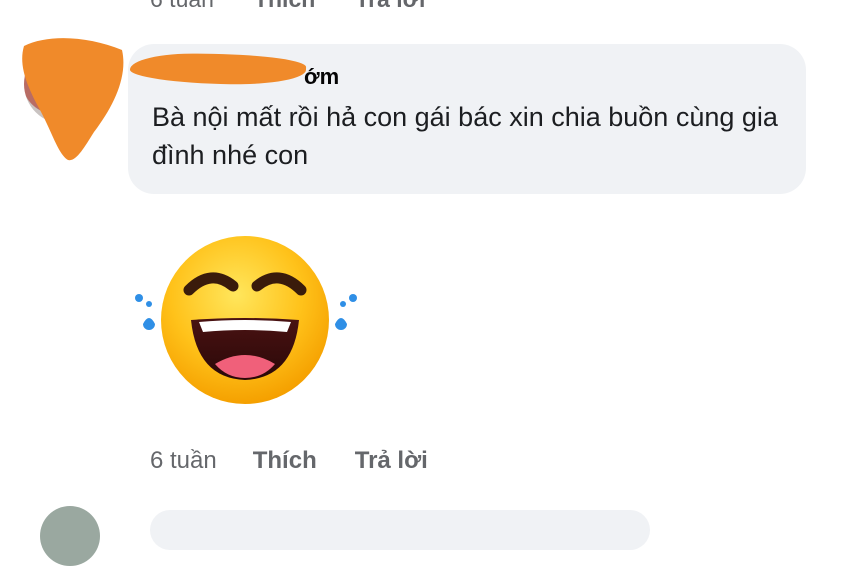 This screenshot has height=566, width=843. Describe the element at coordinates (183, 461) in the screenshot. I see `comment-time: 6 tuần` at that location.